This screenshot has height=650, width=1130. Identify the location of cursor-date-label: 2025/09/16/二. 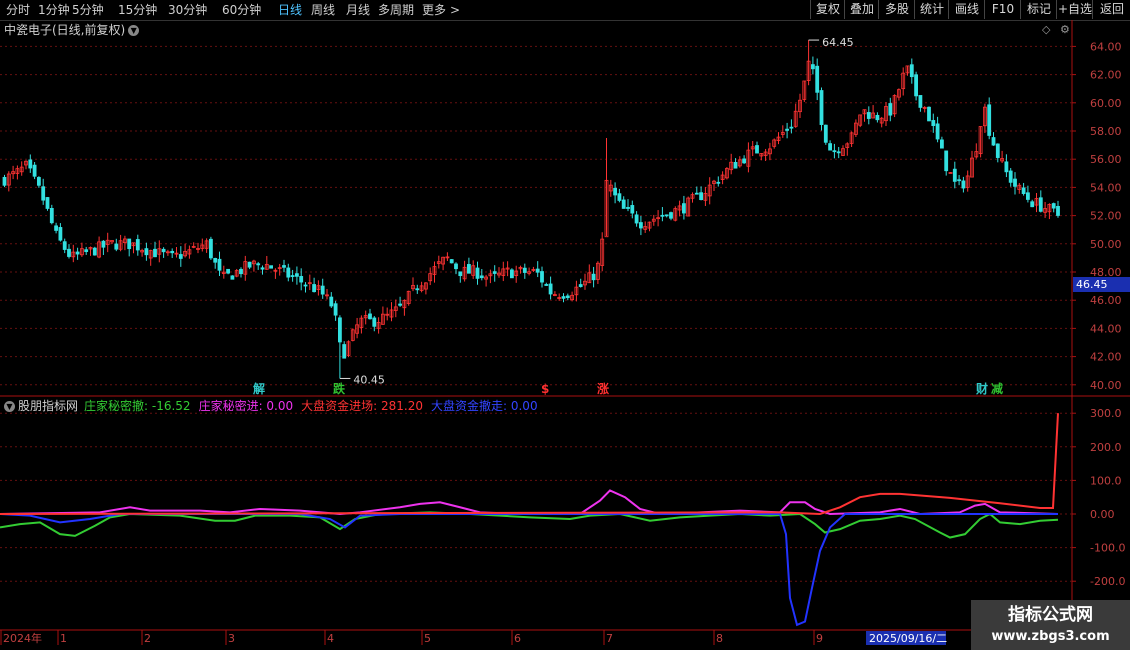
(908, 638).